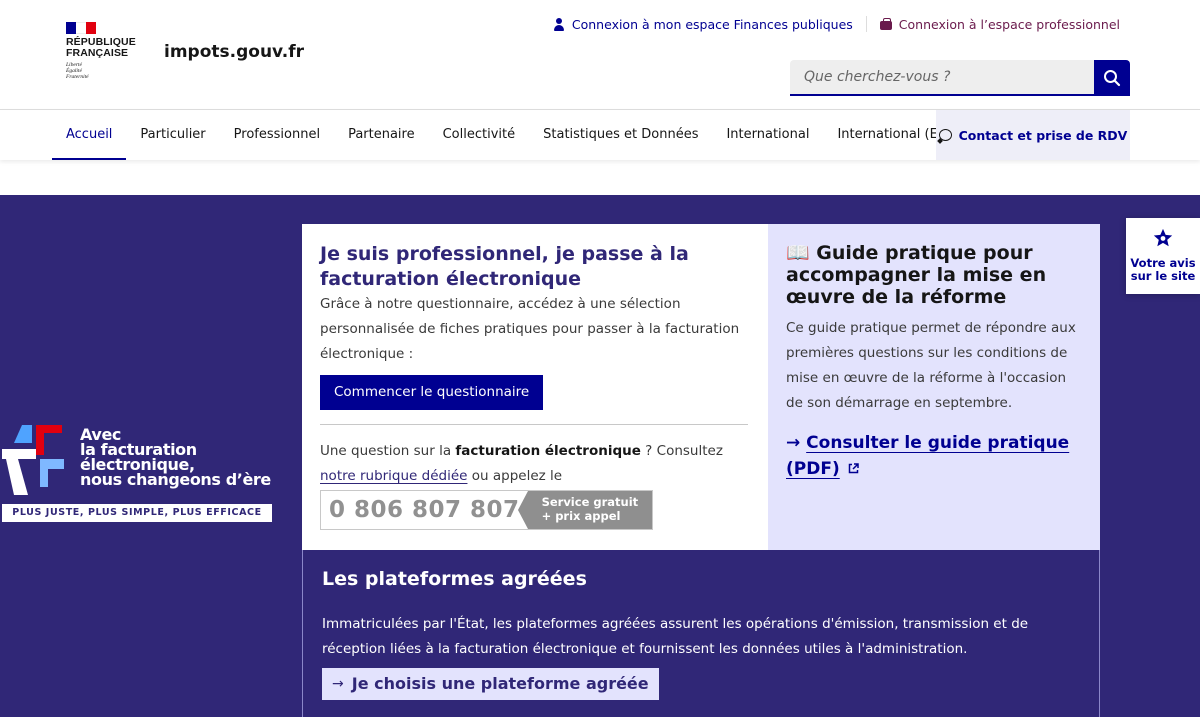 This screenshot has height=717, width=1200. I want to click on feedback-label: Votre avis sur le site, so click(1163, 269).